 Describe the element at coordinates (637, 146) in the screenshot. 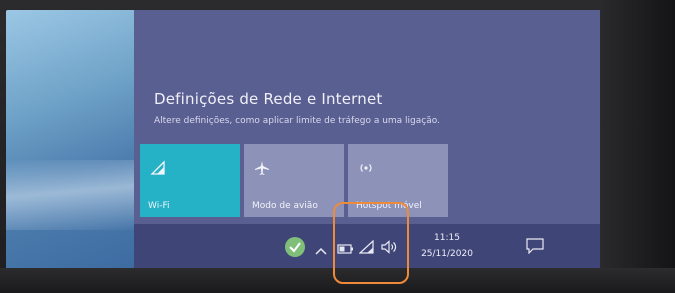

I see `monitor-bezel-right` at that location.